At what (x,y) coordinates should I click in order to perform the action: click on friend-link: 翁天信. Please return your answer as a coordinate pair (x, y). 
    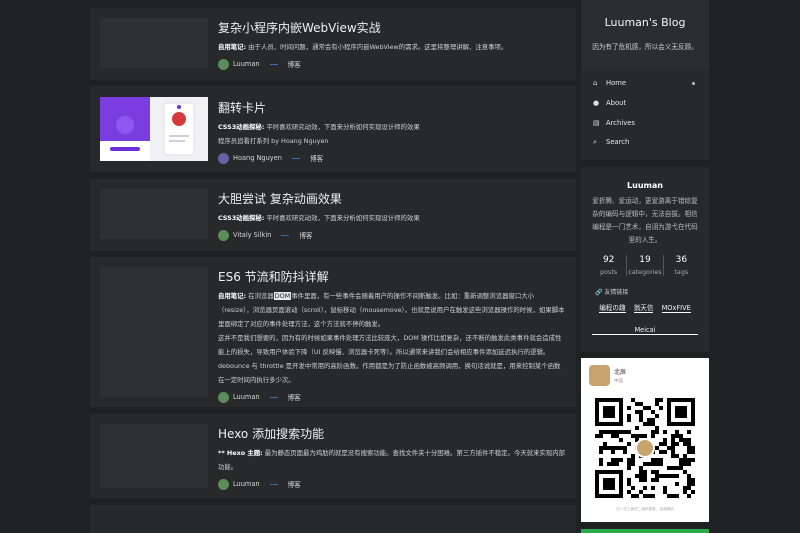
    Looking at the image, I should click on (643, 308).